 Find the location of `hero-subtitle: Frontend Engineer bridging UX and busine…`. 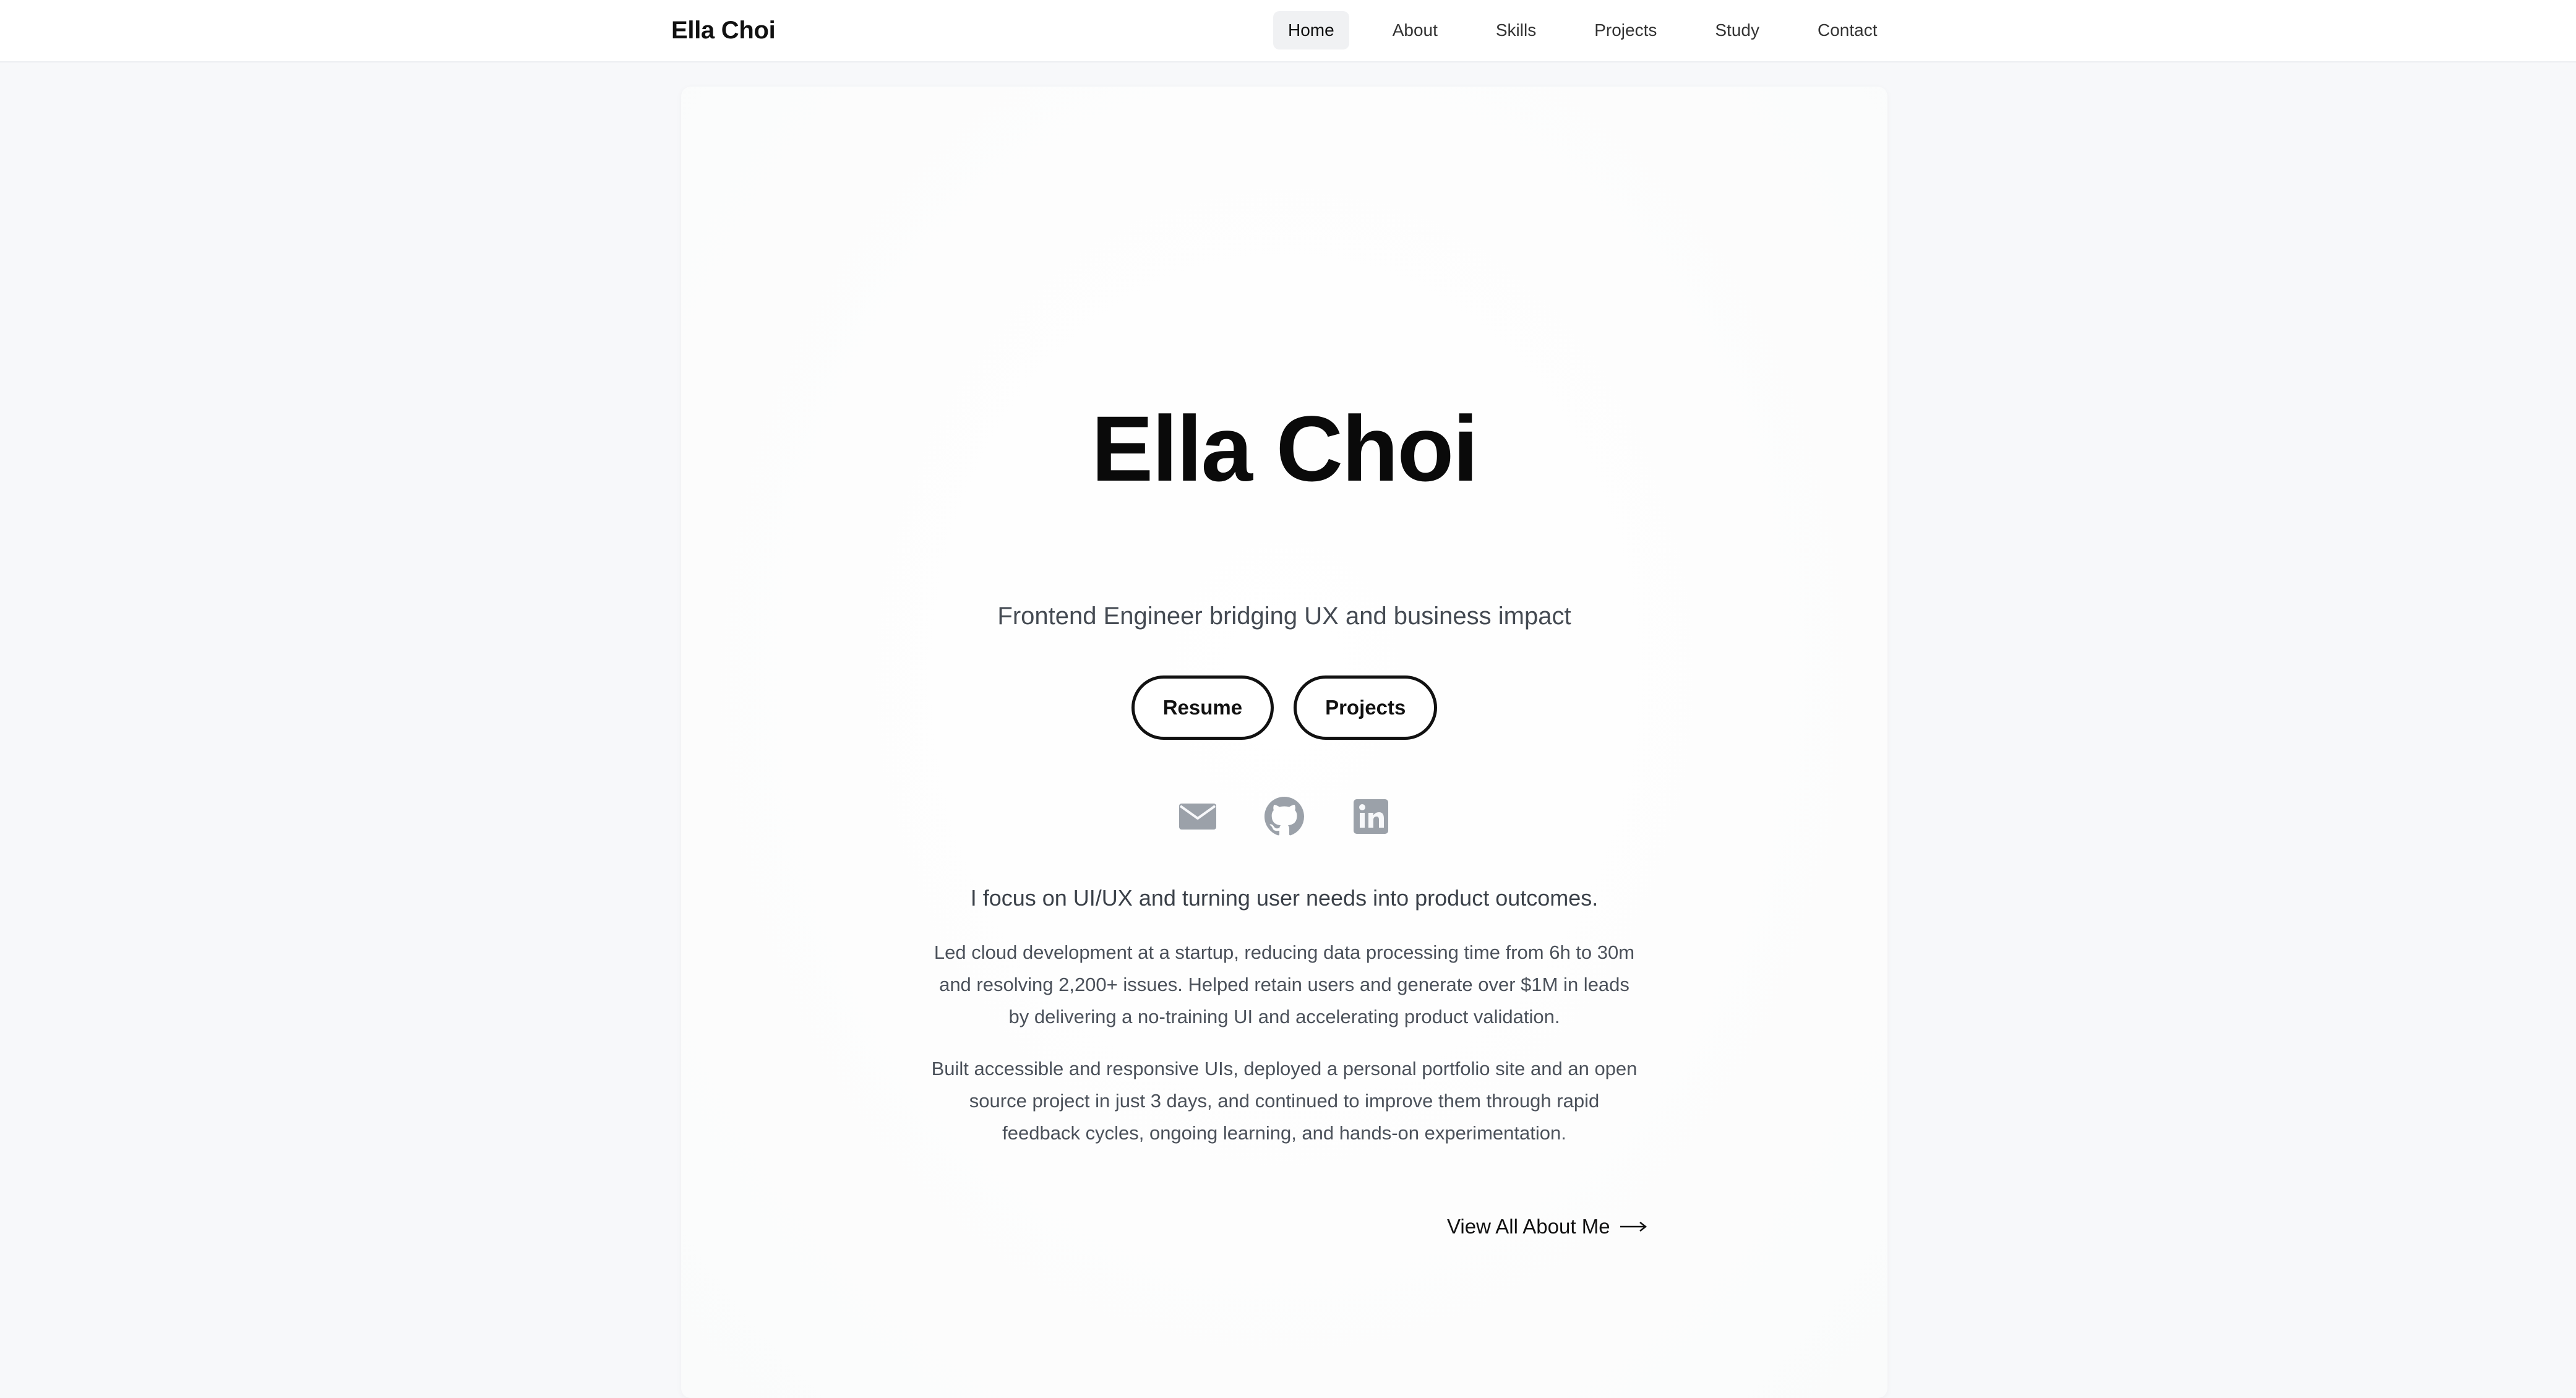

hero-subtitle: Frontend Engineer bridging UX and busine… is located at coordinates (1284, 616).